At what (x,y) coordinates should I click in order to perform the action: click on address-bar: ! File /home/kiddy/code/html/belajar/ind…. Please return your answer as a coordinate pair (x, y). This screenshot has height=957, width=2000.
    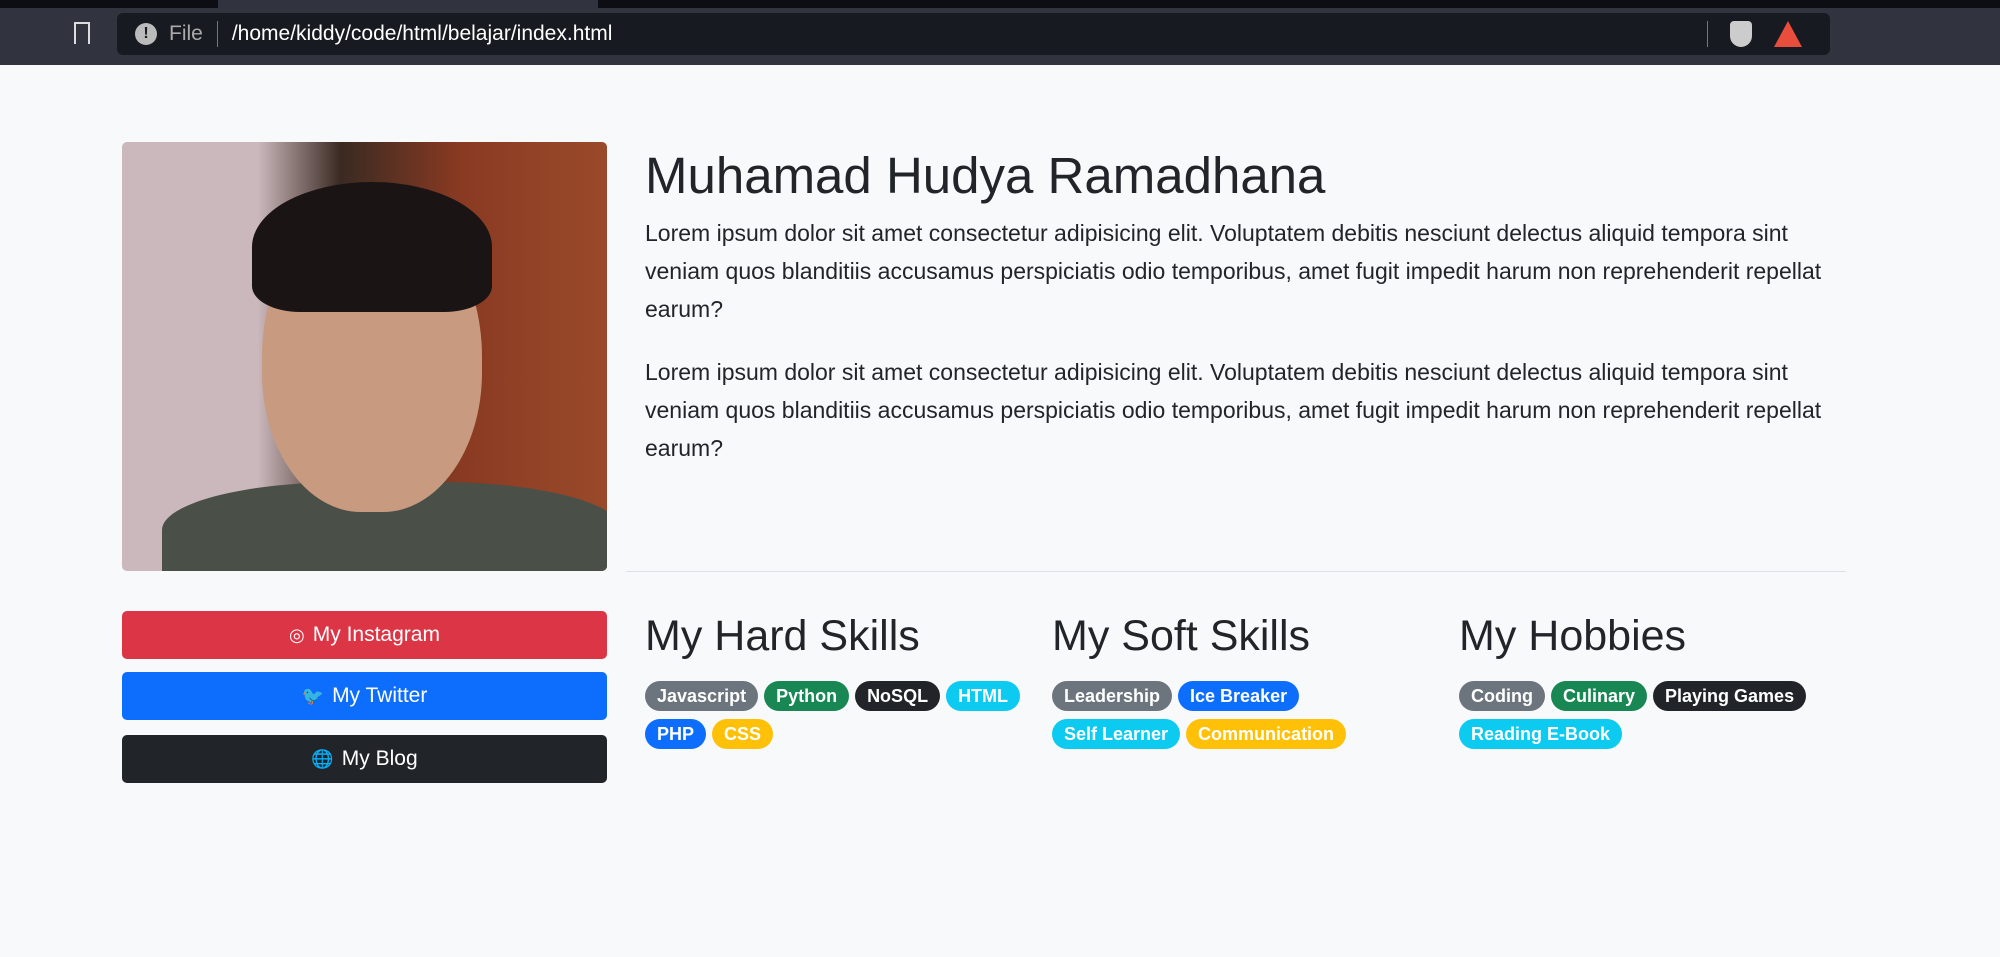
    Looking at the image, I should click on (973, 34).